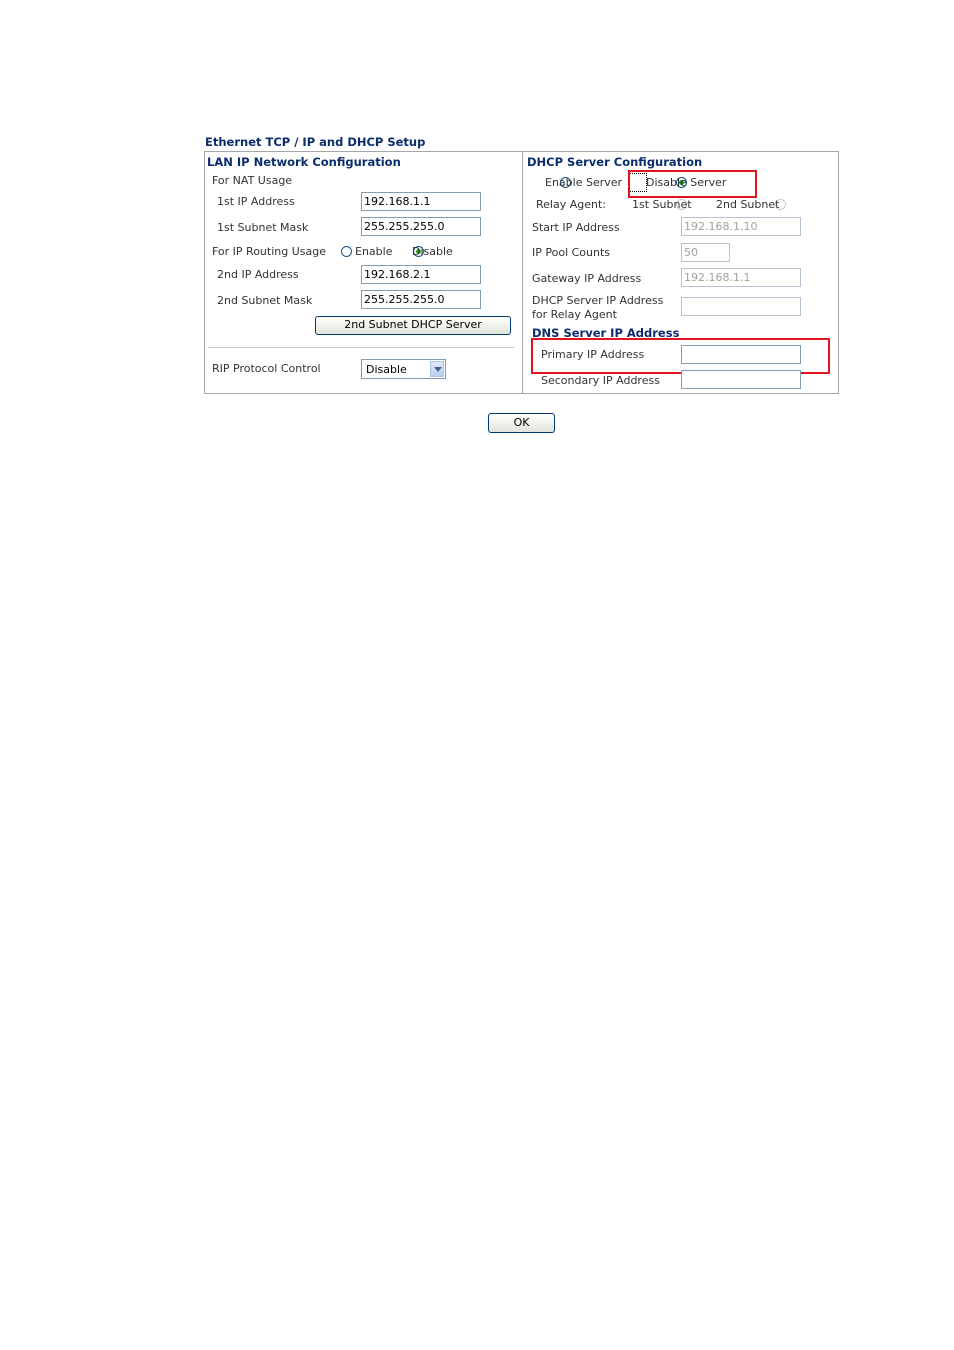 The width and height of the screenshot is (954, 1350). Describe the element at coordinates (437, 369) in the screenshot. I see `chevron-down-icon` at that location.